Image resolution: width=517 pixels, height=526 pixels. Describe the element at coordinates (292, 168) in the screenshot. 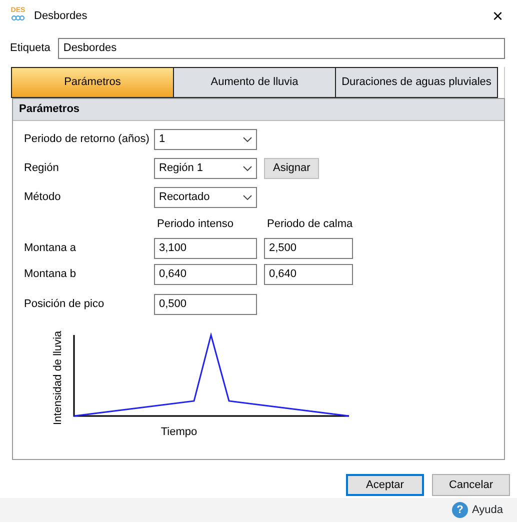

I see `assign-button: Asignar` at that location.